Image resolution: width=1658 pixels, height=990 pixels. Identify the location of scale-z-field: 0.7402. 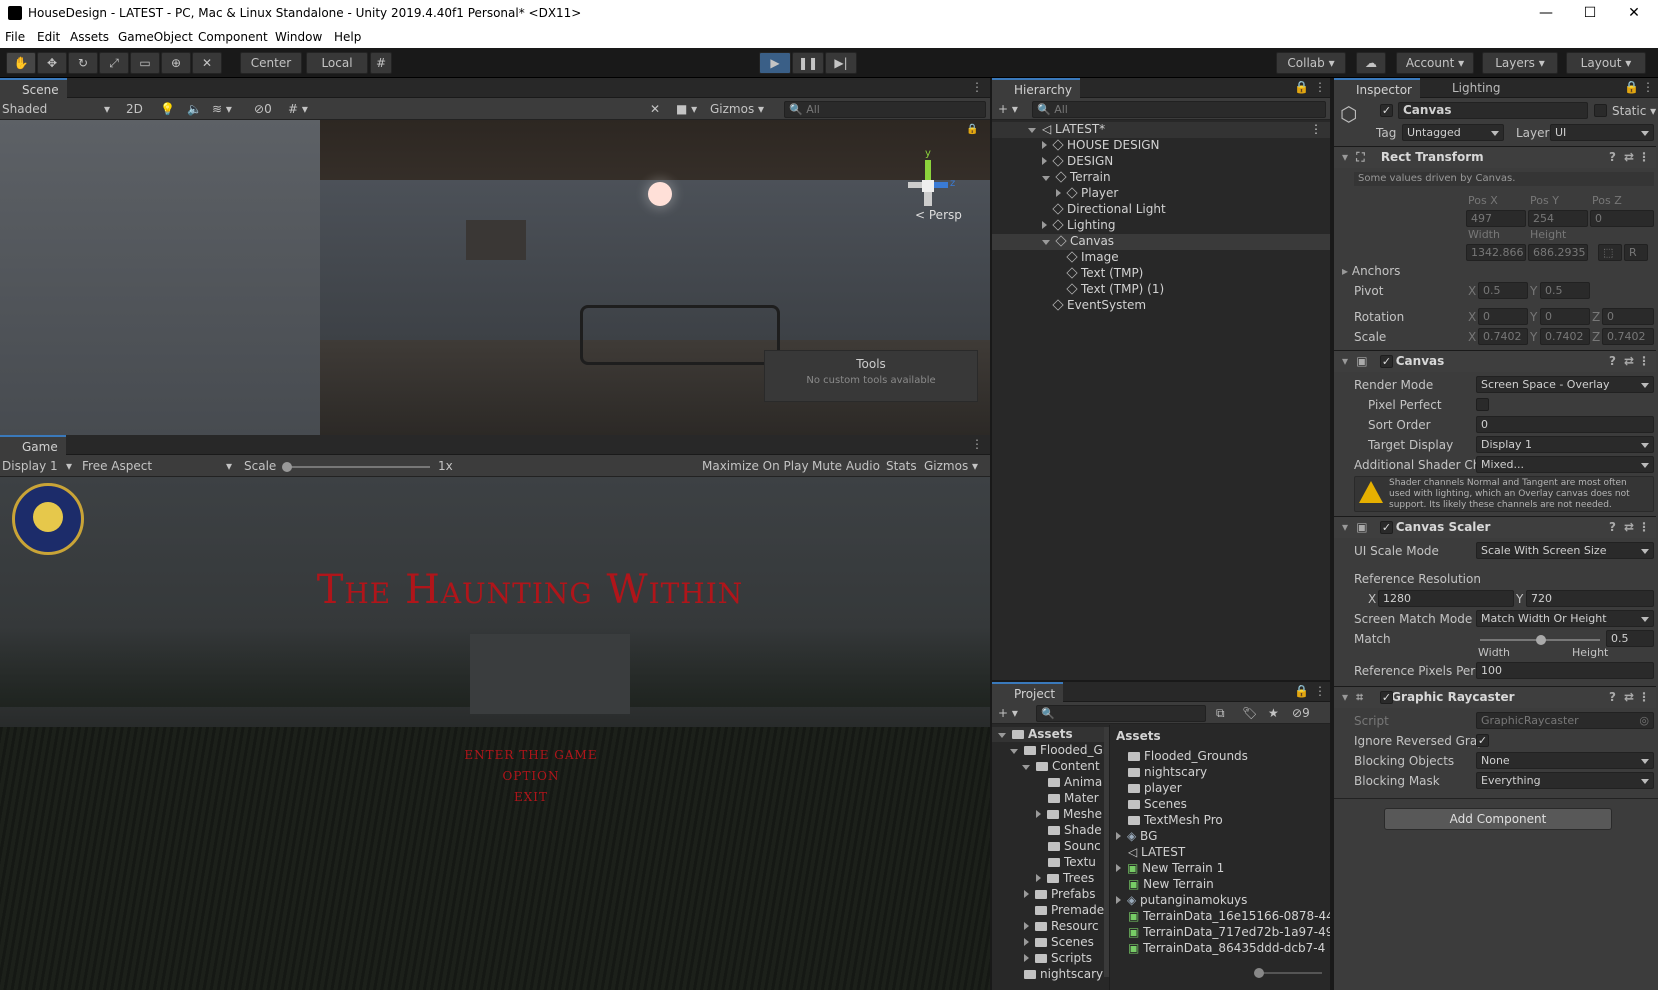
(1628, 336).